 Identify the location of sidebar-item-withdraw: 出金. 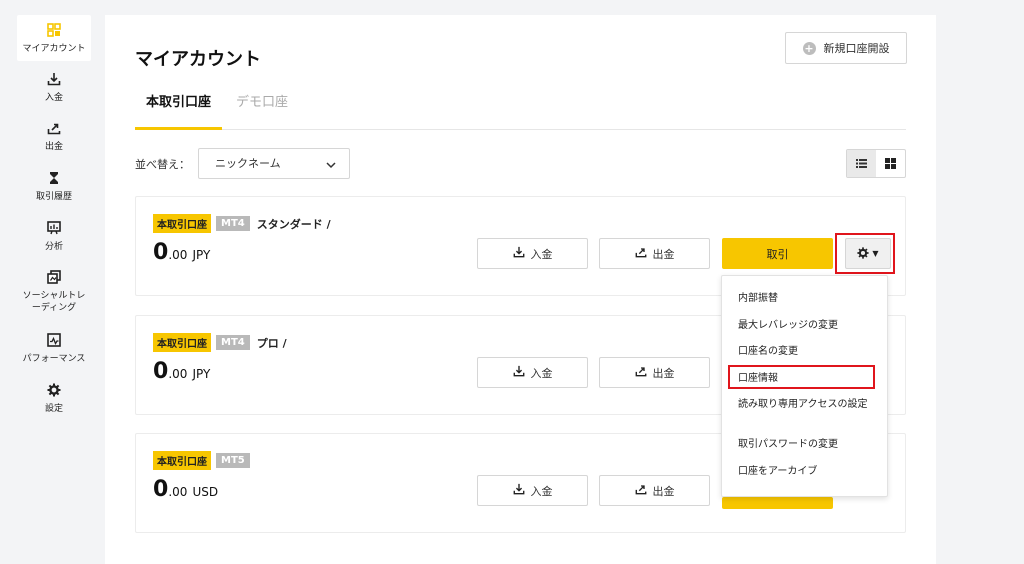
(54, 137).